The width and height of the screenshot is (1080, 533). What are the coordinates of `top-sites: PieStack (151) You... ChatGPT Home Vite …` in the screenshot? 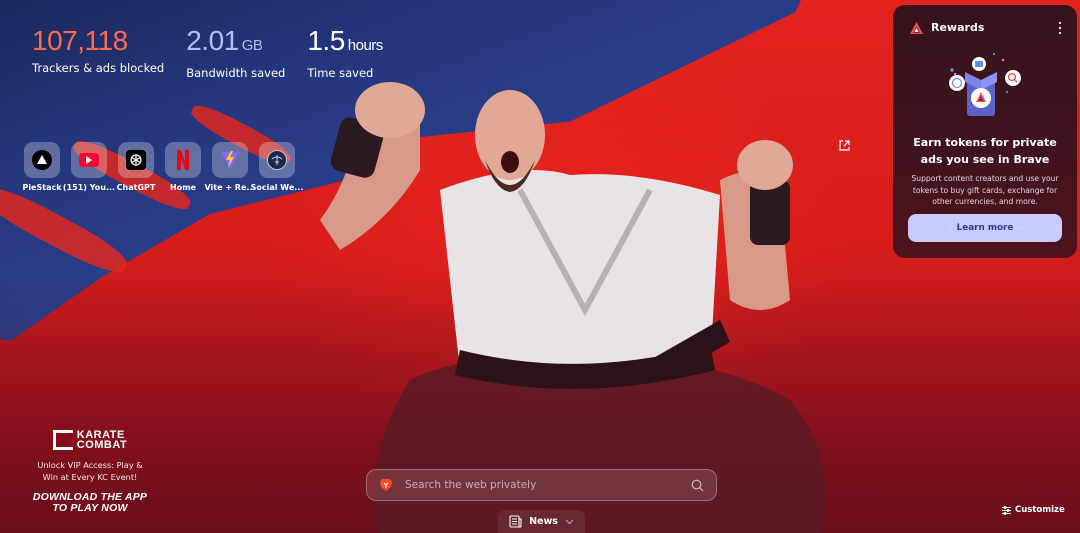 It's located at (162, 167).